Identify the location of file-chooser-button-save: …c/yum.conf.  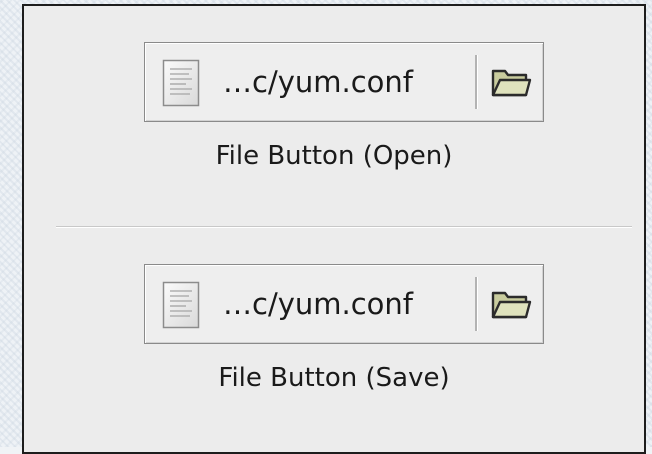
(344, 304).